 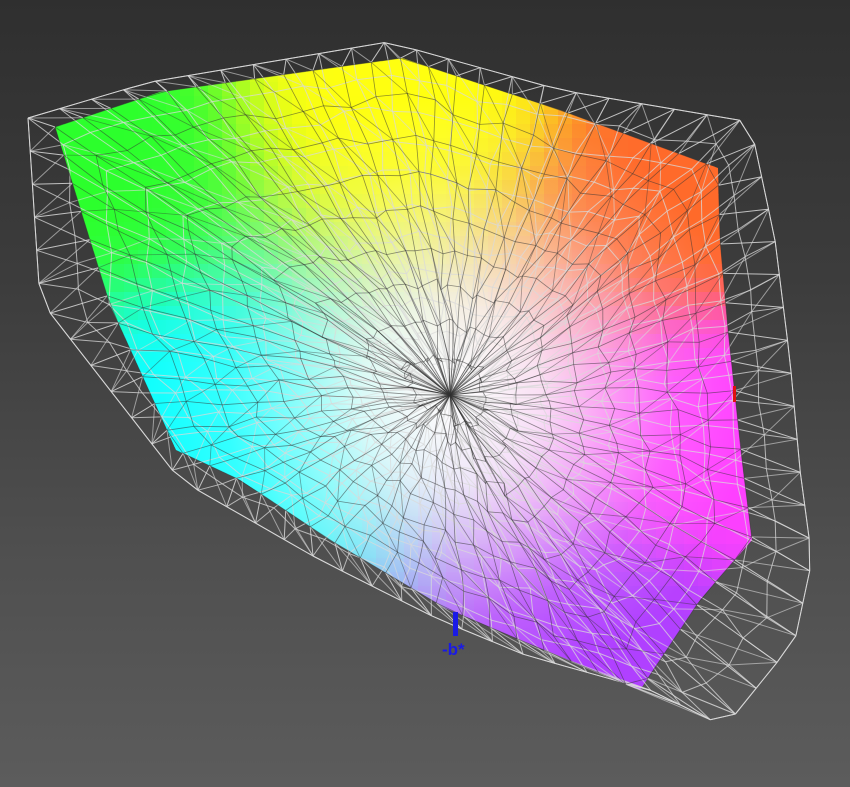 What do you see at coordinates (455, 624) in the screenshot?
I see `b-axis-marker` at bounding box center [455, 624].